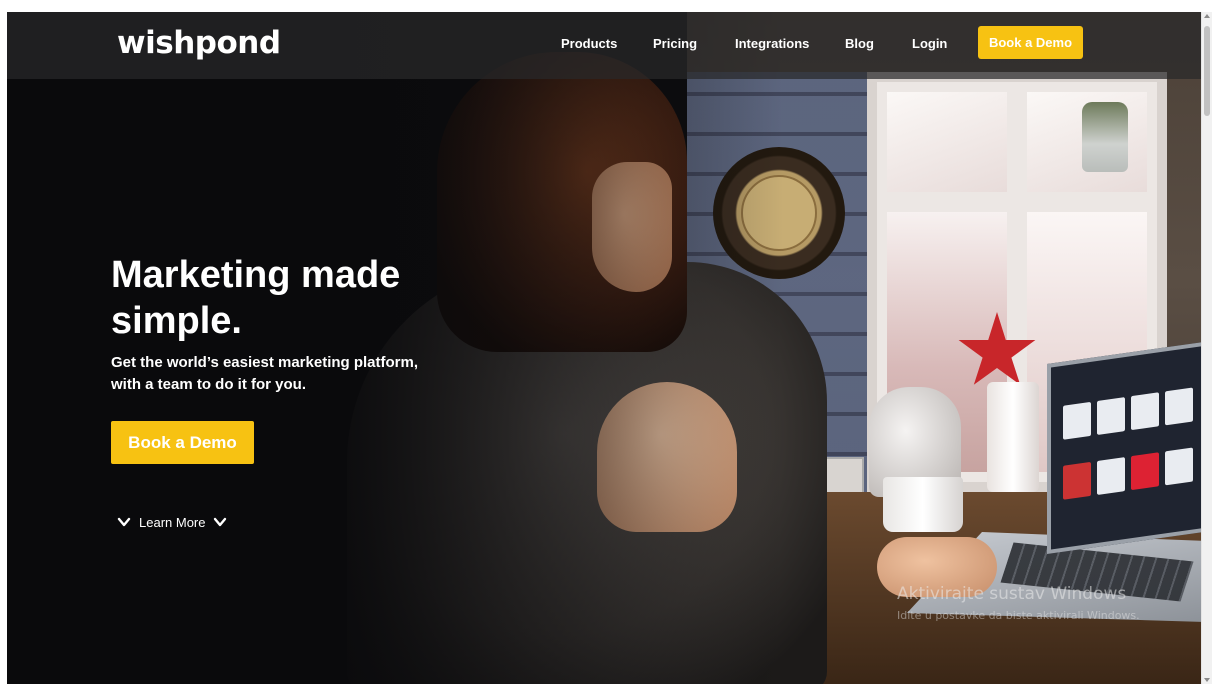 This screenshot has width=1212, height=686. I want to click on nav-login: Login, so click(929, 43).